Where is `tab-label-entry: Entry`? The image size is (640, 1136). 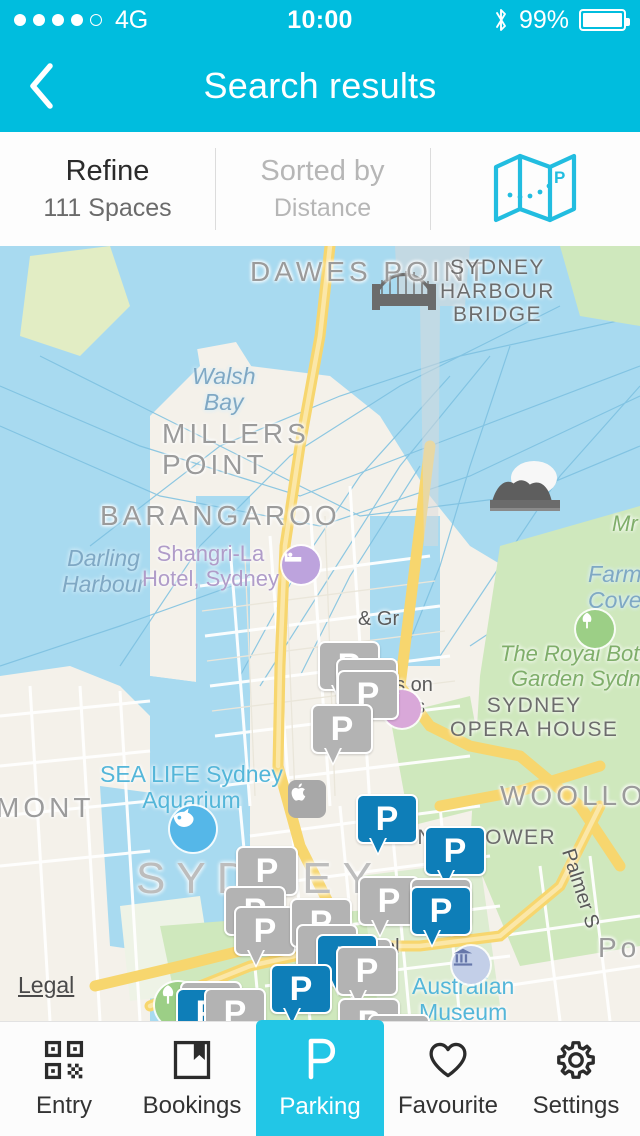 tab-label-entry: Entry is located at coordinates (63, 1105).